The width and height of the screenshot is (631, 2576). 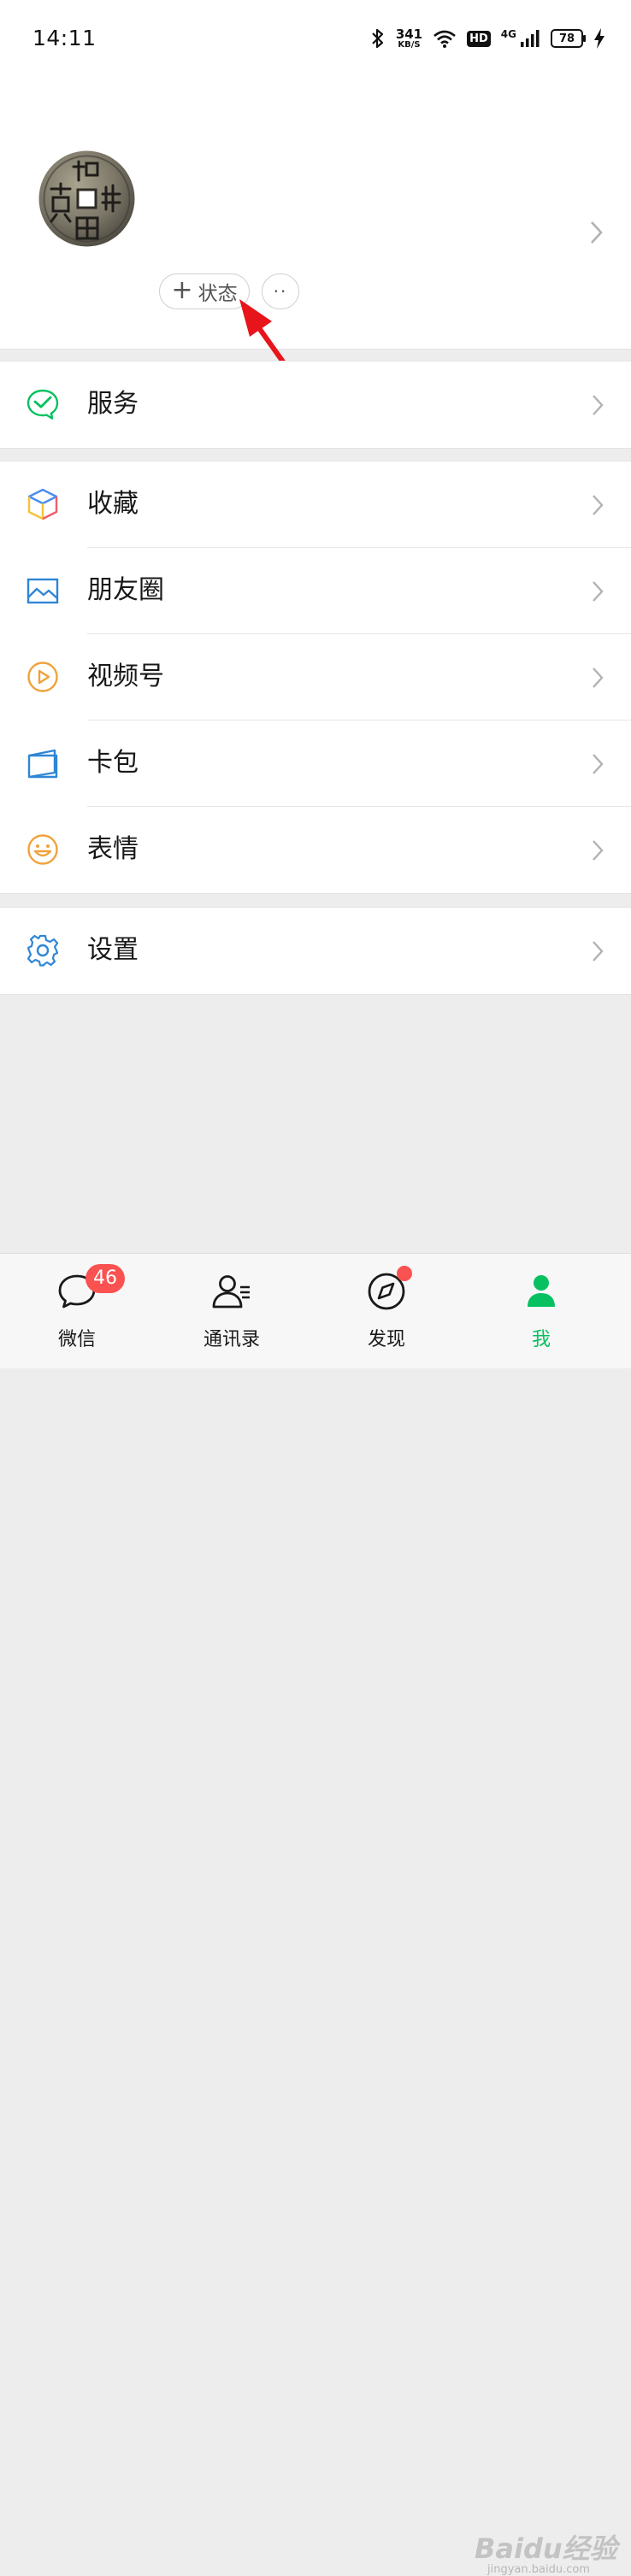 I want to click on settings-label: 设置, so click(x=113, y=950).